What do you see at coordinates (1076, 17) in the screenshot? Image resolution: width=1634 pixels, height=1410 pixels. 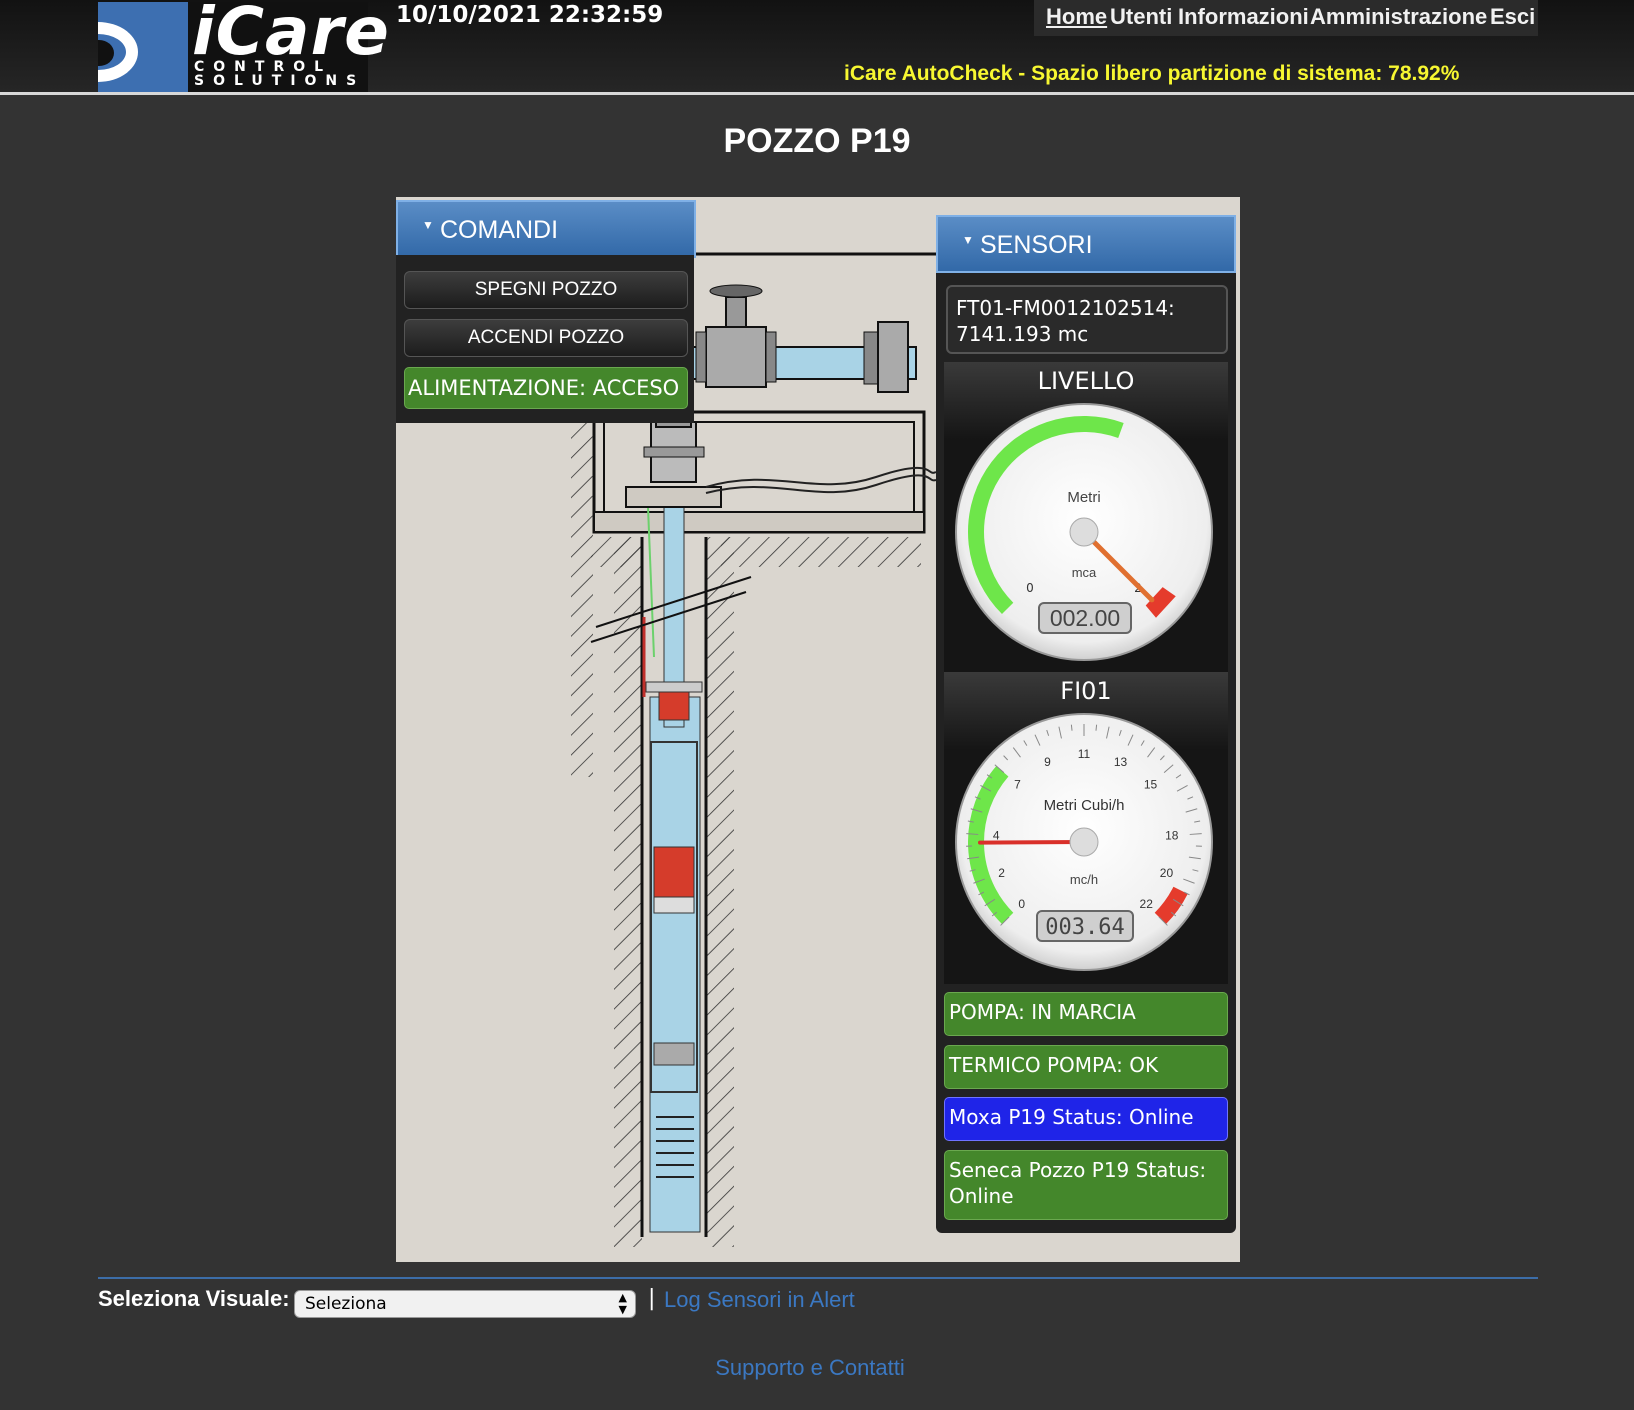 I see `nav-home: Home` at bounding box center [1076, 17].